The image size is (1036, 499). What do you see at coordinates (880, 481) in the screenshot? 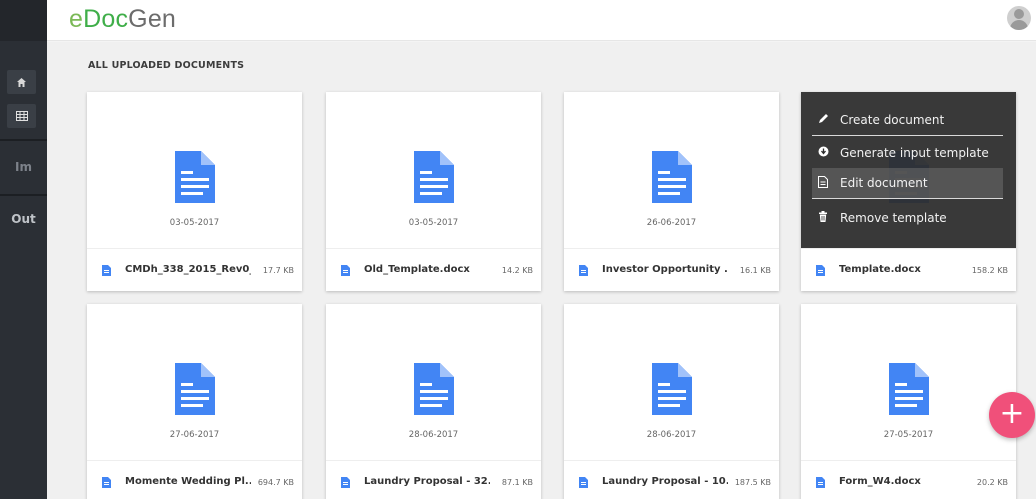
I see `document-name: Form_W4.docx` at bounding box center [880, 481].